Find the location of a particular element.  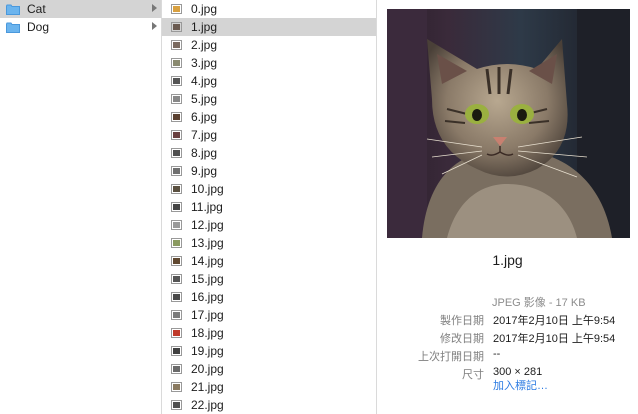

file-label: 9.jpg is located at coordinates (204, 171).